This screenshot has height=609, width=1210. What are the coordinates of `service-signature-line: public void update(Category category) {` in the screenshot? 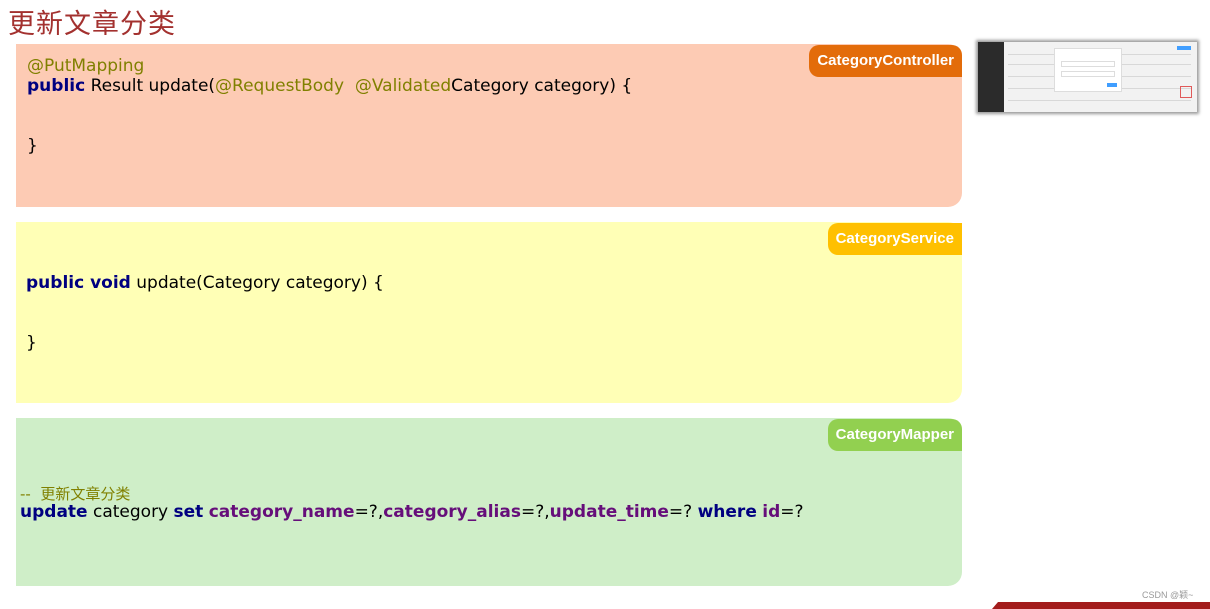 It's located at (205, 283).